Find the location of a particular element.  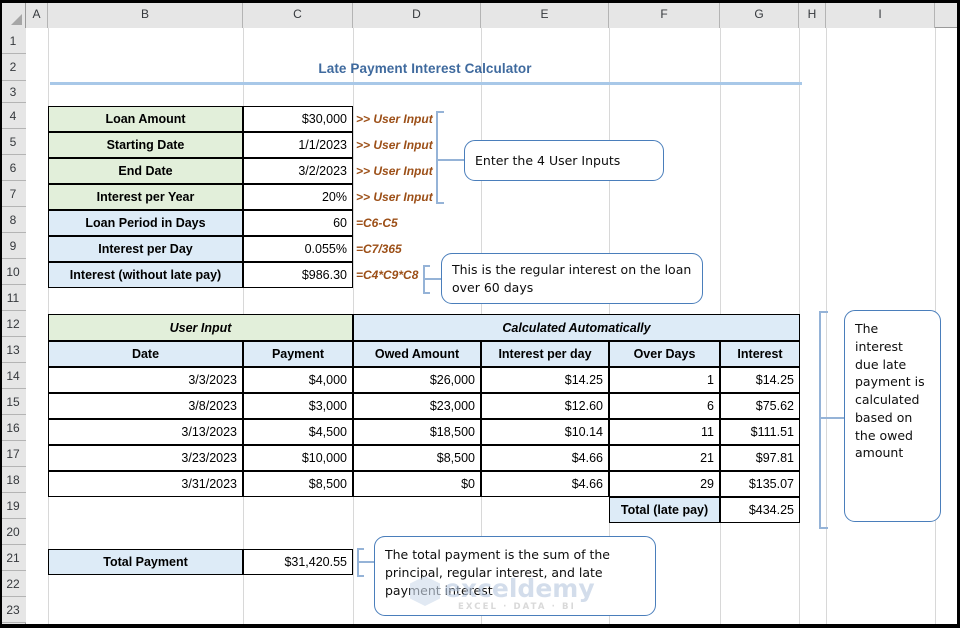

row-header-8: 8 is located at coordinates (13, 220).